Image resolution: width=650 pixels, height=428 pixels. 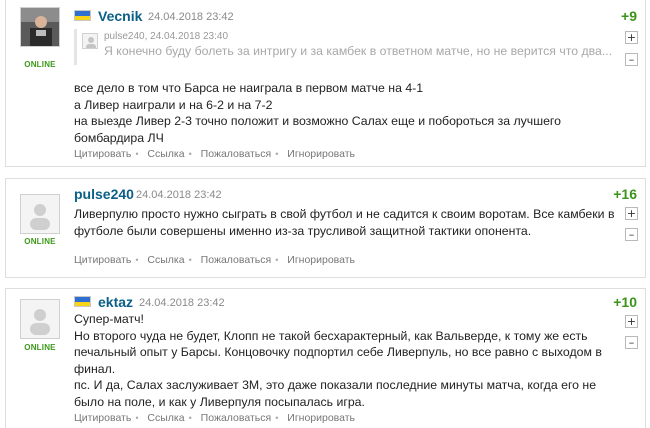 I want to click on comment-line: бомбардира ЛЧ, so click(x=119, y=137).